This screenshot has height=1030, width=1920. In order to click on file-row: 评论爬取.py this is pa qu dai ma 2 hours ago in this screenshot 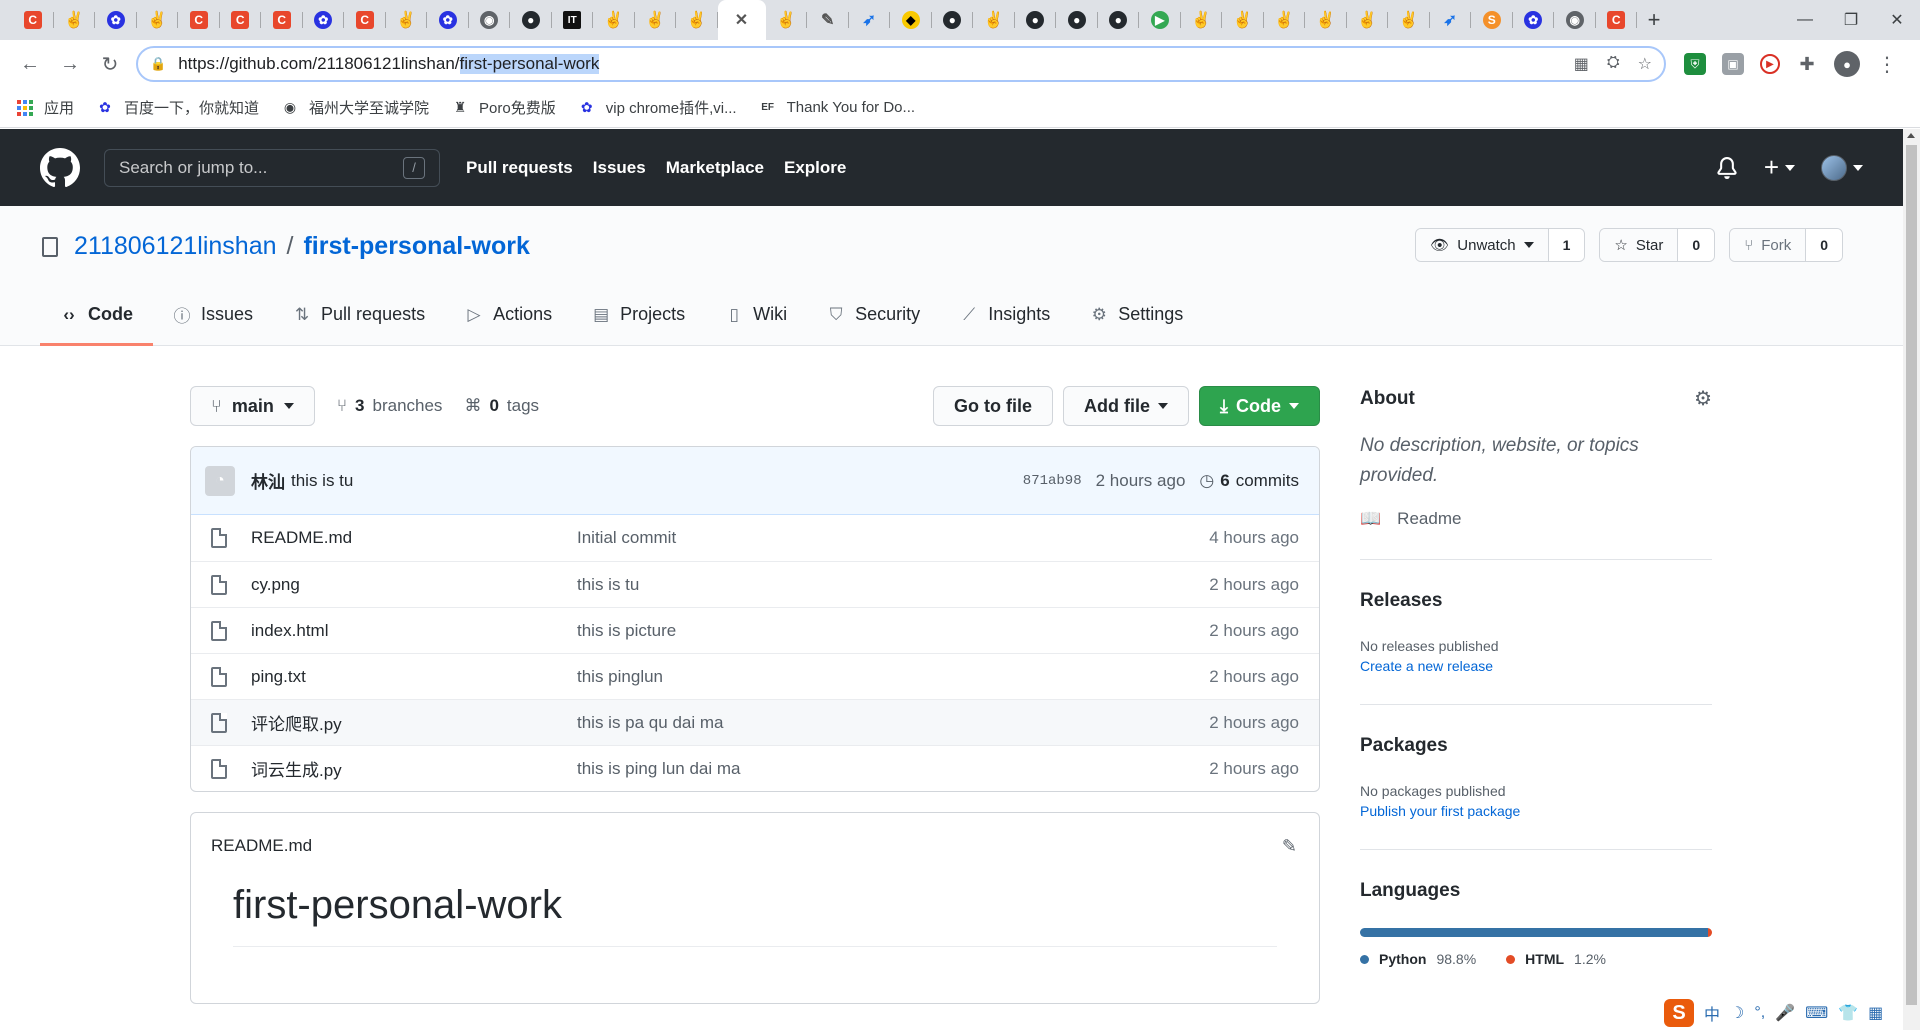, I will do `click(755, 722)`.